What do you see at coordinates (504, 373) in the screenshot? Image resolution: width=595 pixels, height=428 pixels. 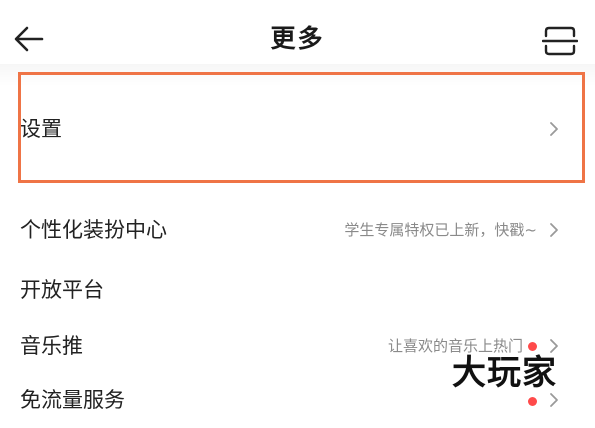 I see `watermark-logo: 大玩家` at bounding box center [504, 373].